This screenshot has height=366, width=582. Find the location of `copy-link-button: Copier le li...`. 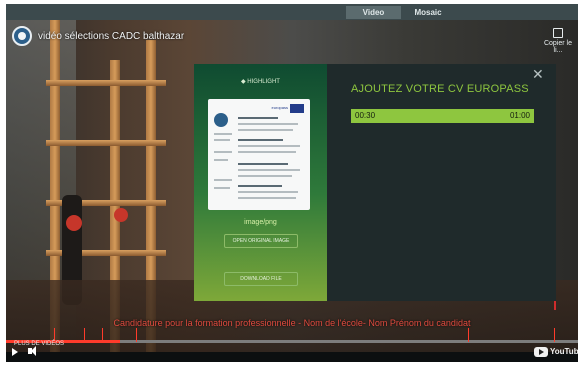

copy-link-button: Copier le li... is located at coordinates (558, 41).